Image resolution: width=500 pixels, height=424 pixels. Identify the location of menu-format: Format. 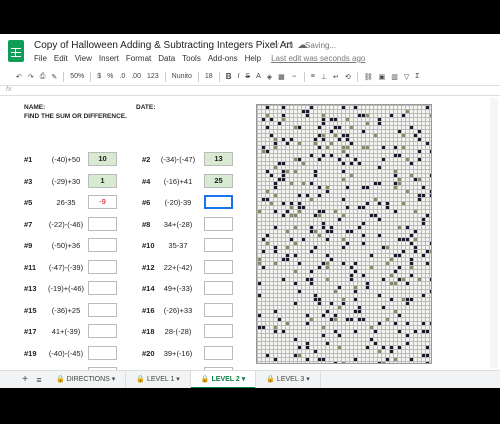
(138, 58).